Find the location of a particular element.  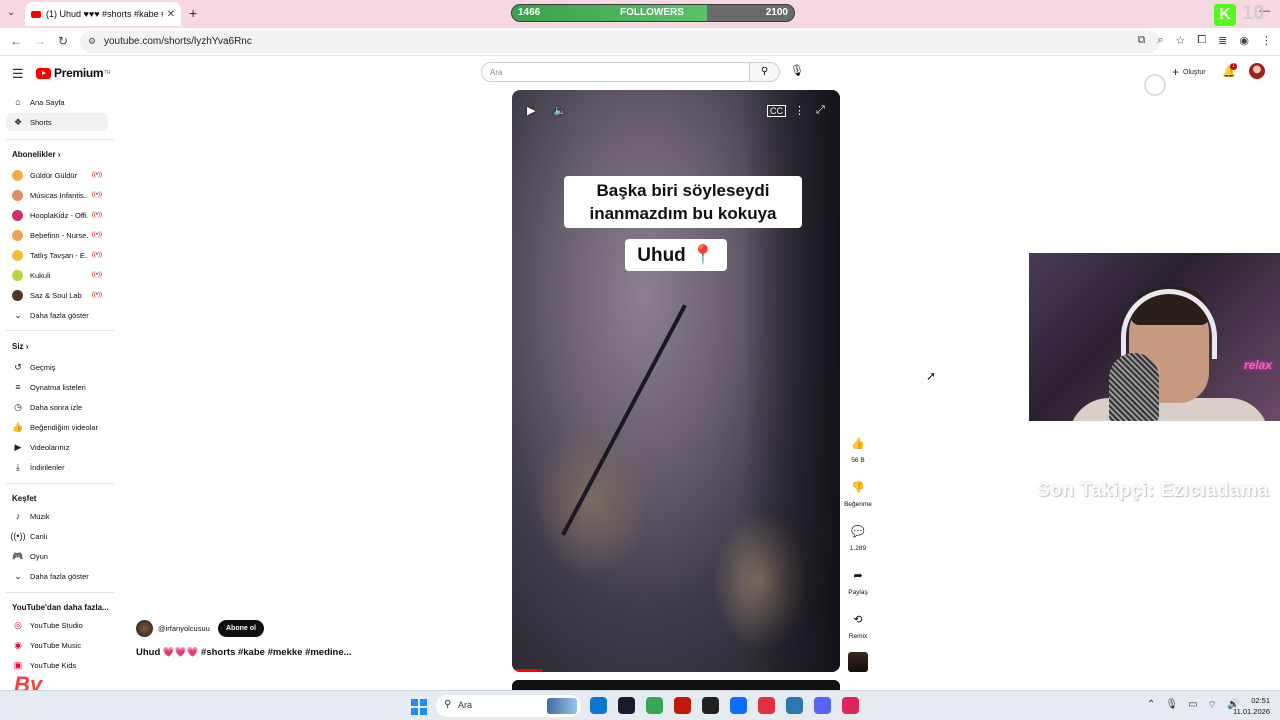

steam-icon is located at coordinates (626, 705).